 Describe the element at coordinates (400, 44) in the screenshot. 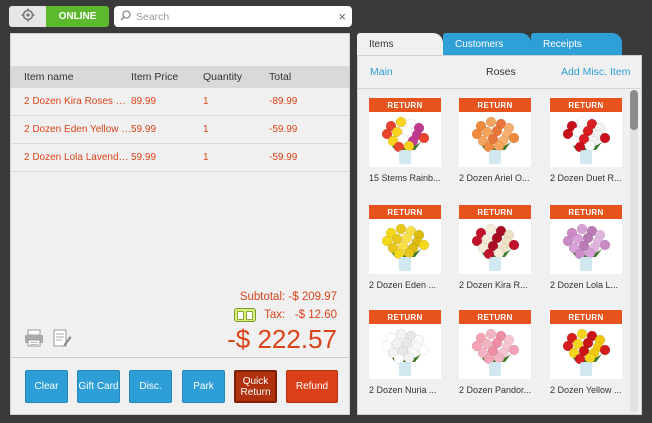

I see `tab-items: Items` at that location.